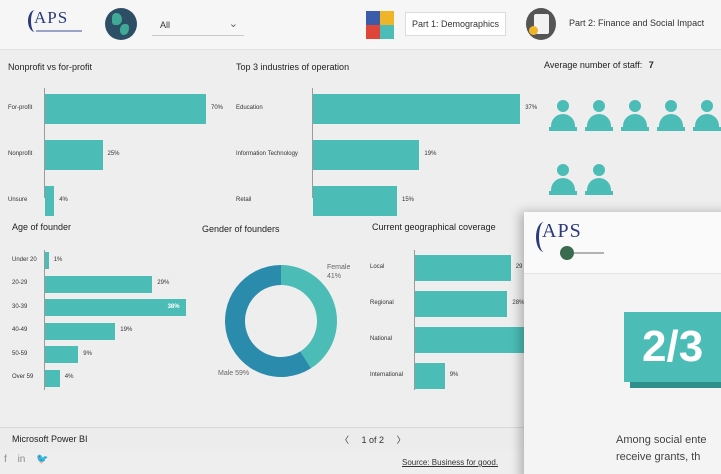  I want to click on age-label-3: 40-49, so click(20, 330).